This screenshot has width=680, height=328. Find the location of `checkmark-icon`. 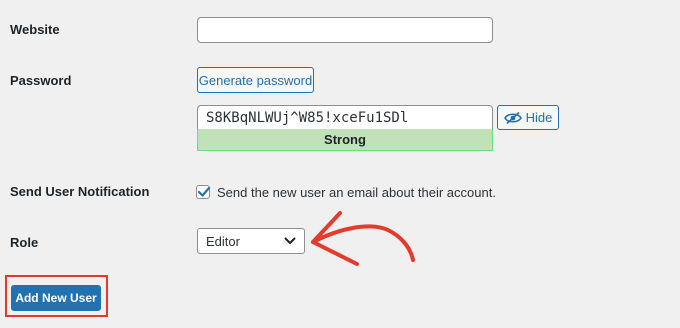

checkmark-icon is located at coordinates (204, 191).